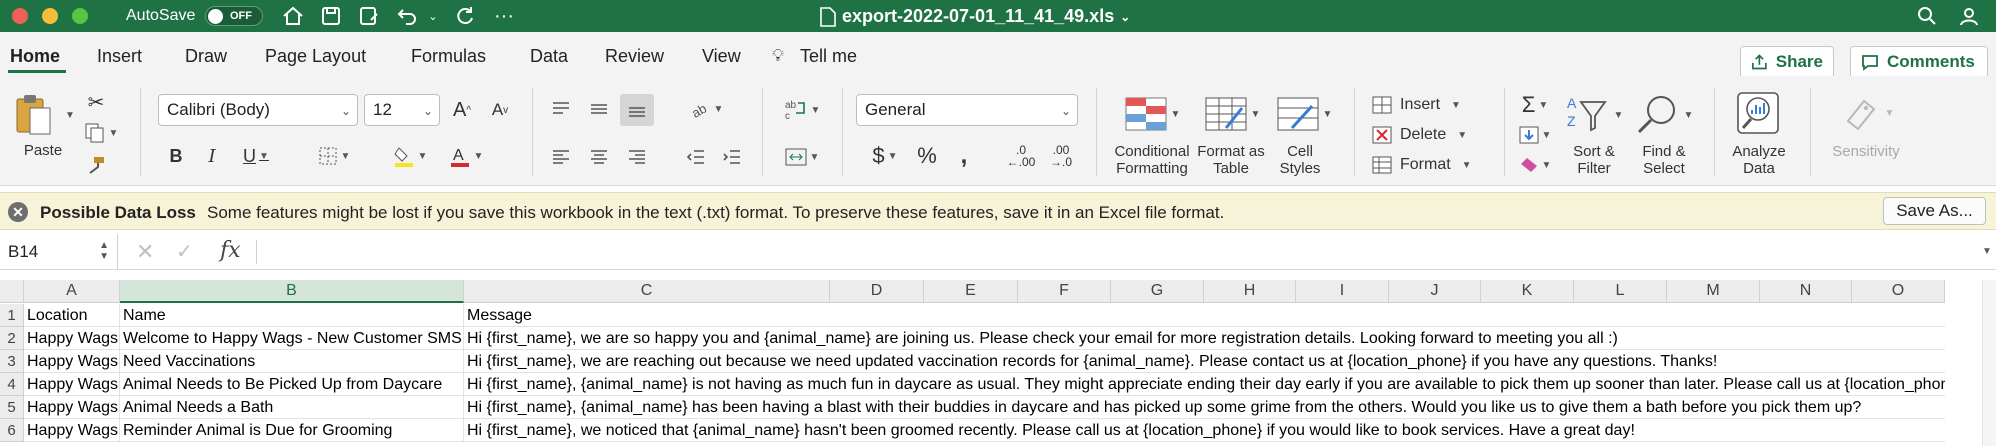 Image resolution: width=1996 pixels, height=446 pixels. Describe the element at coordinates (1989, 363) in the screenshot. I see `vertical-scrollbar` at that location.